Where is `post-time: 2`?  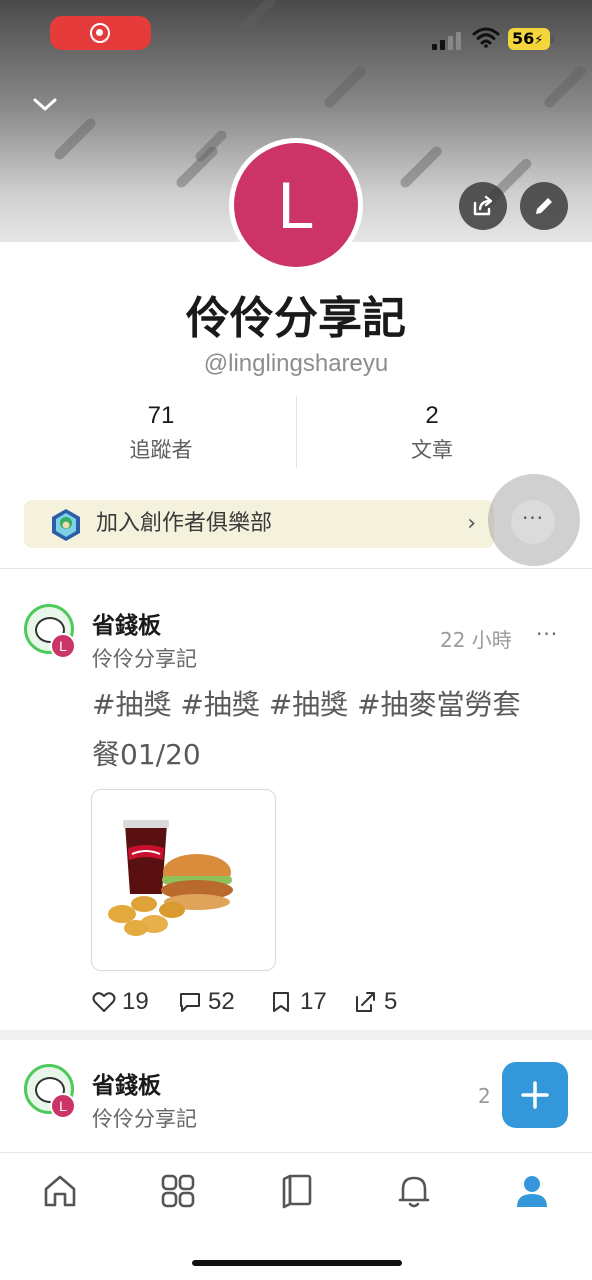
post-time: 2 is located at coordinates (484, 1096).